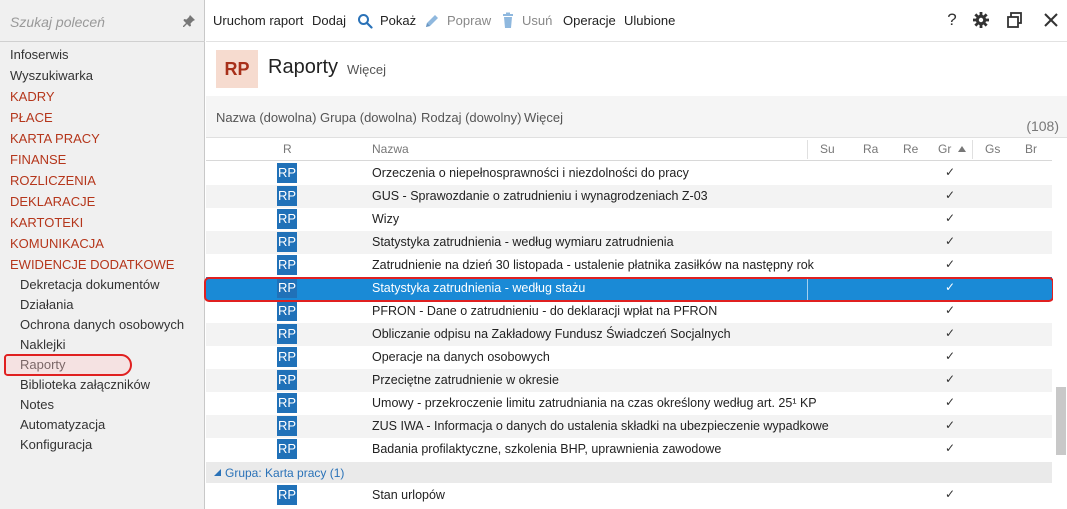  What do you see at coordinates (952, 20) in the screenshot?
I see `help-icon: ?` at bounding box center [952, 20].